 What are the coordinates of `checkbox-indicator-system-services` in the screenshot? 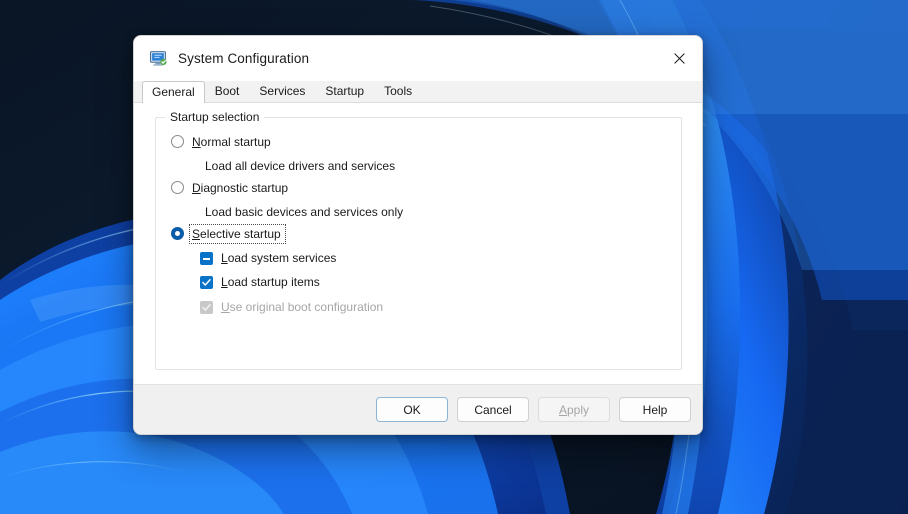 It's located at (206, 258).